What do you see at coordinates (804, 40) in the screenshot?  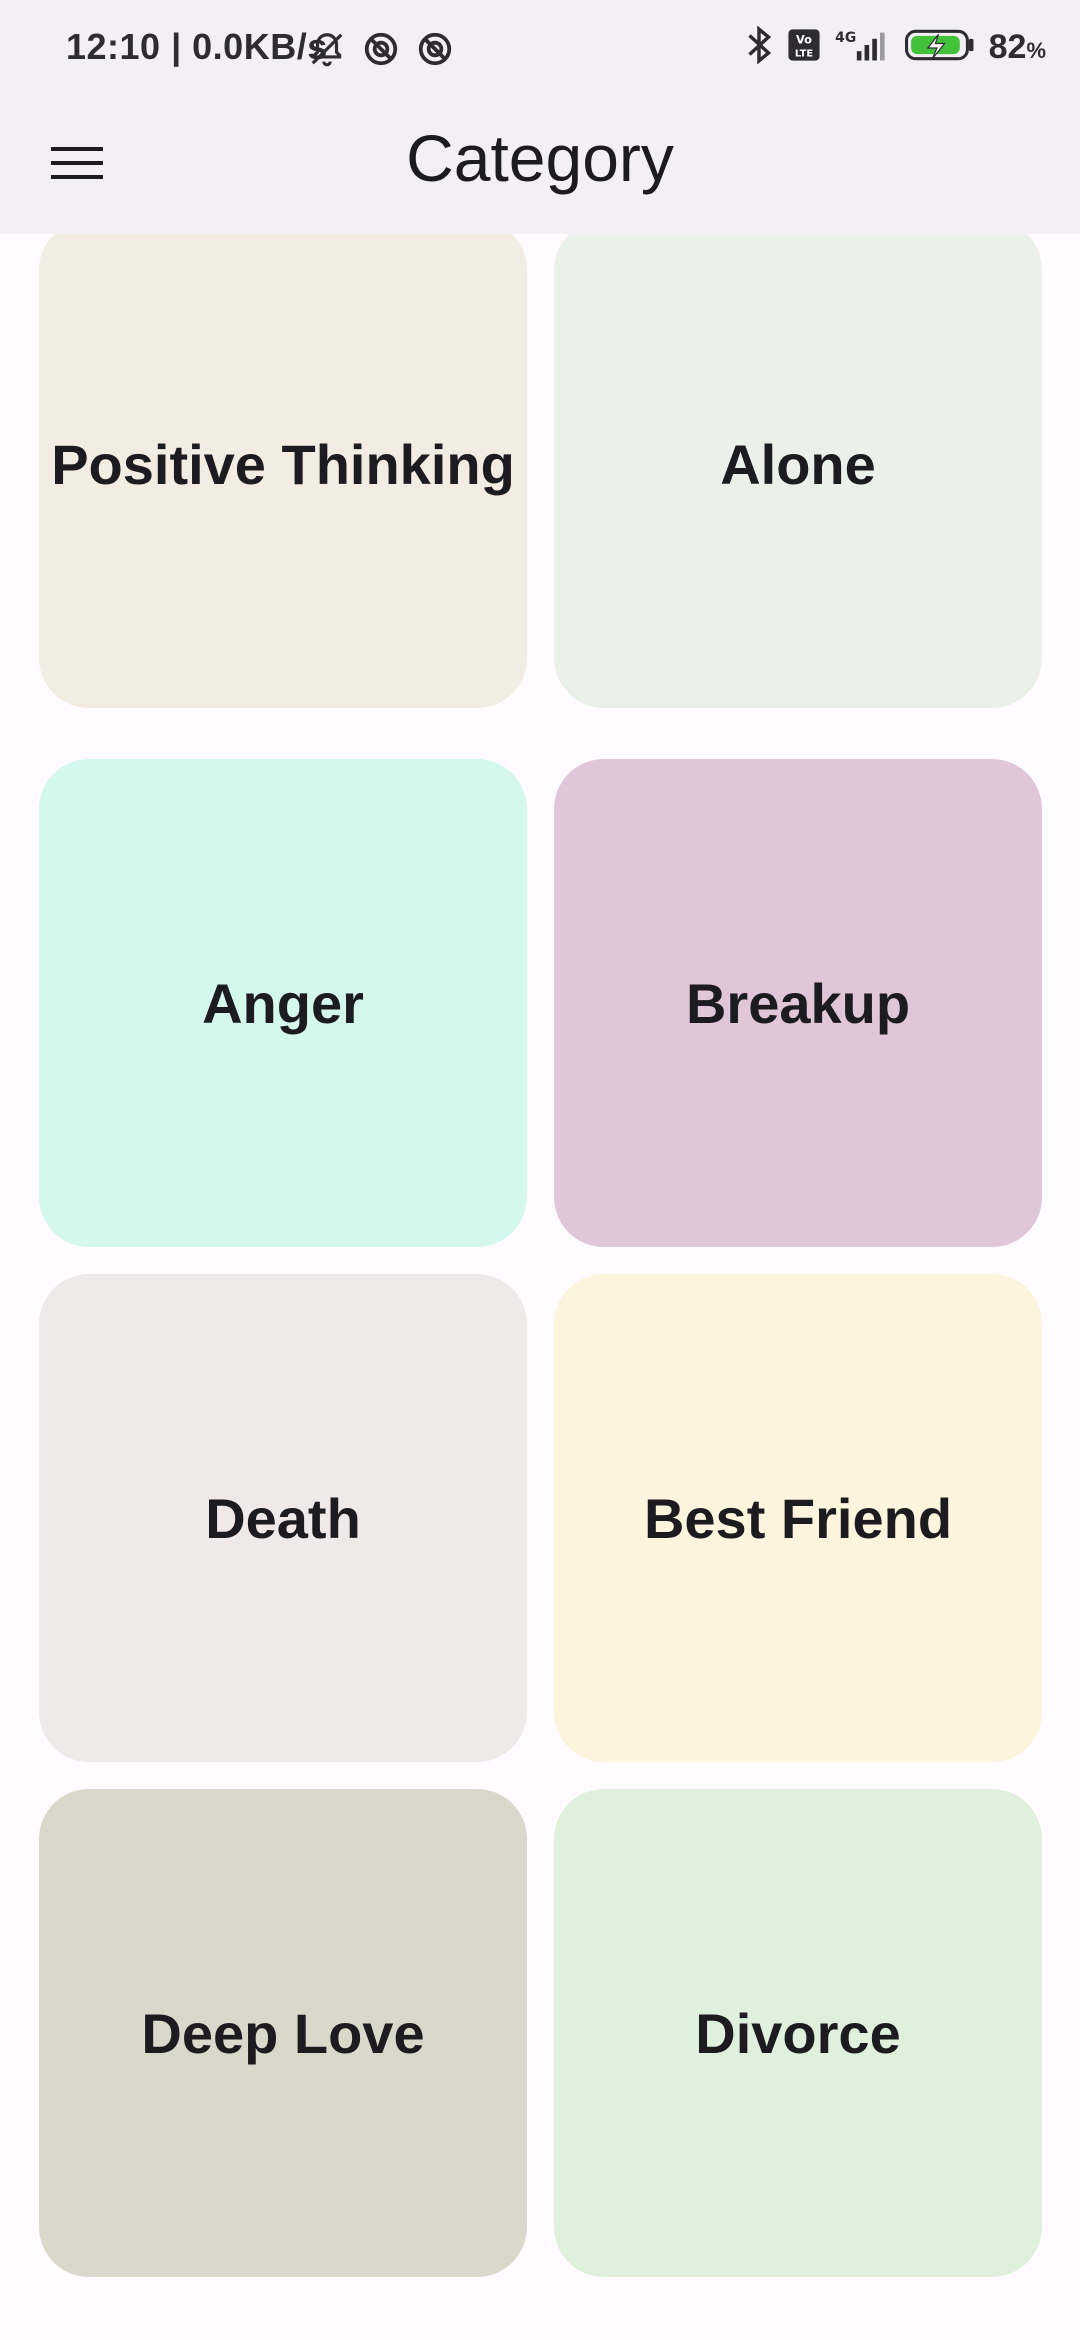 I see `svg-text: Vo` at bounding box center [804, 40].